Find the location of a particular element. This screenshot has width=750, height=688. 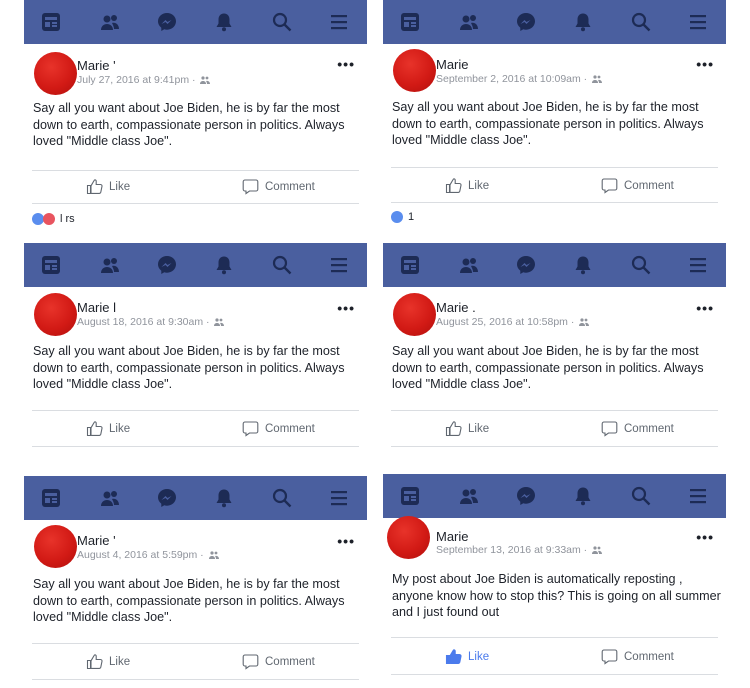

post-timestamp: August 25, 2016 at 10:58pm · is located at coordinates (513, 322).